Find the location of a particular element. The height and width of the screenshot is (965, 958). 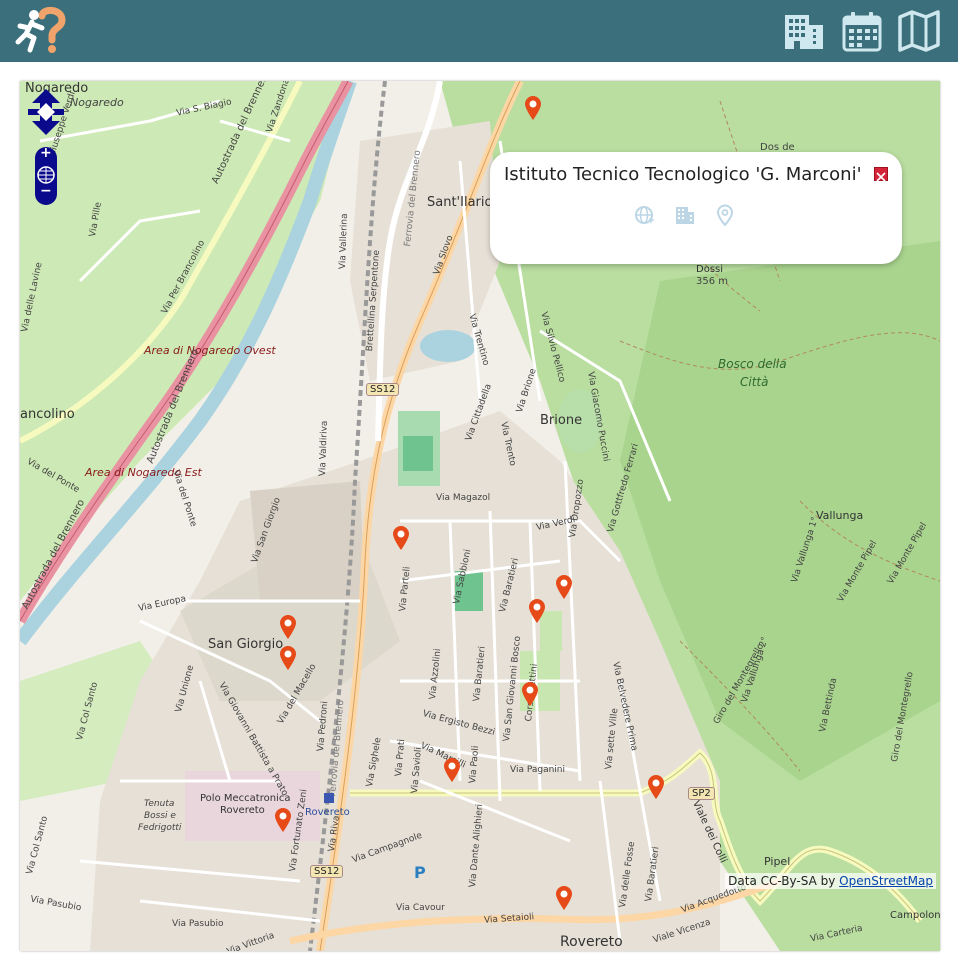

zoom-out-button: − is located at coordinates (46, 191).